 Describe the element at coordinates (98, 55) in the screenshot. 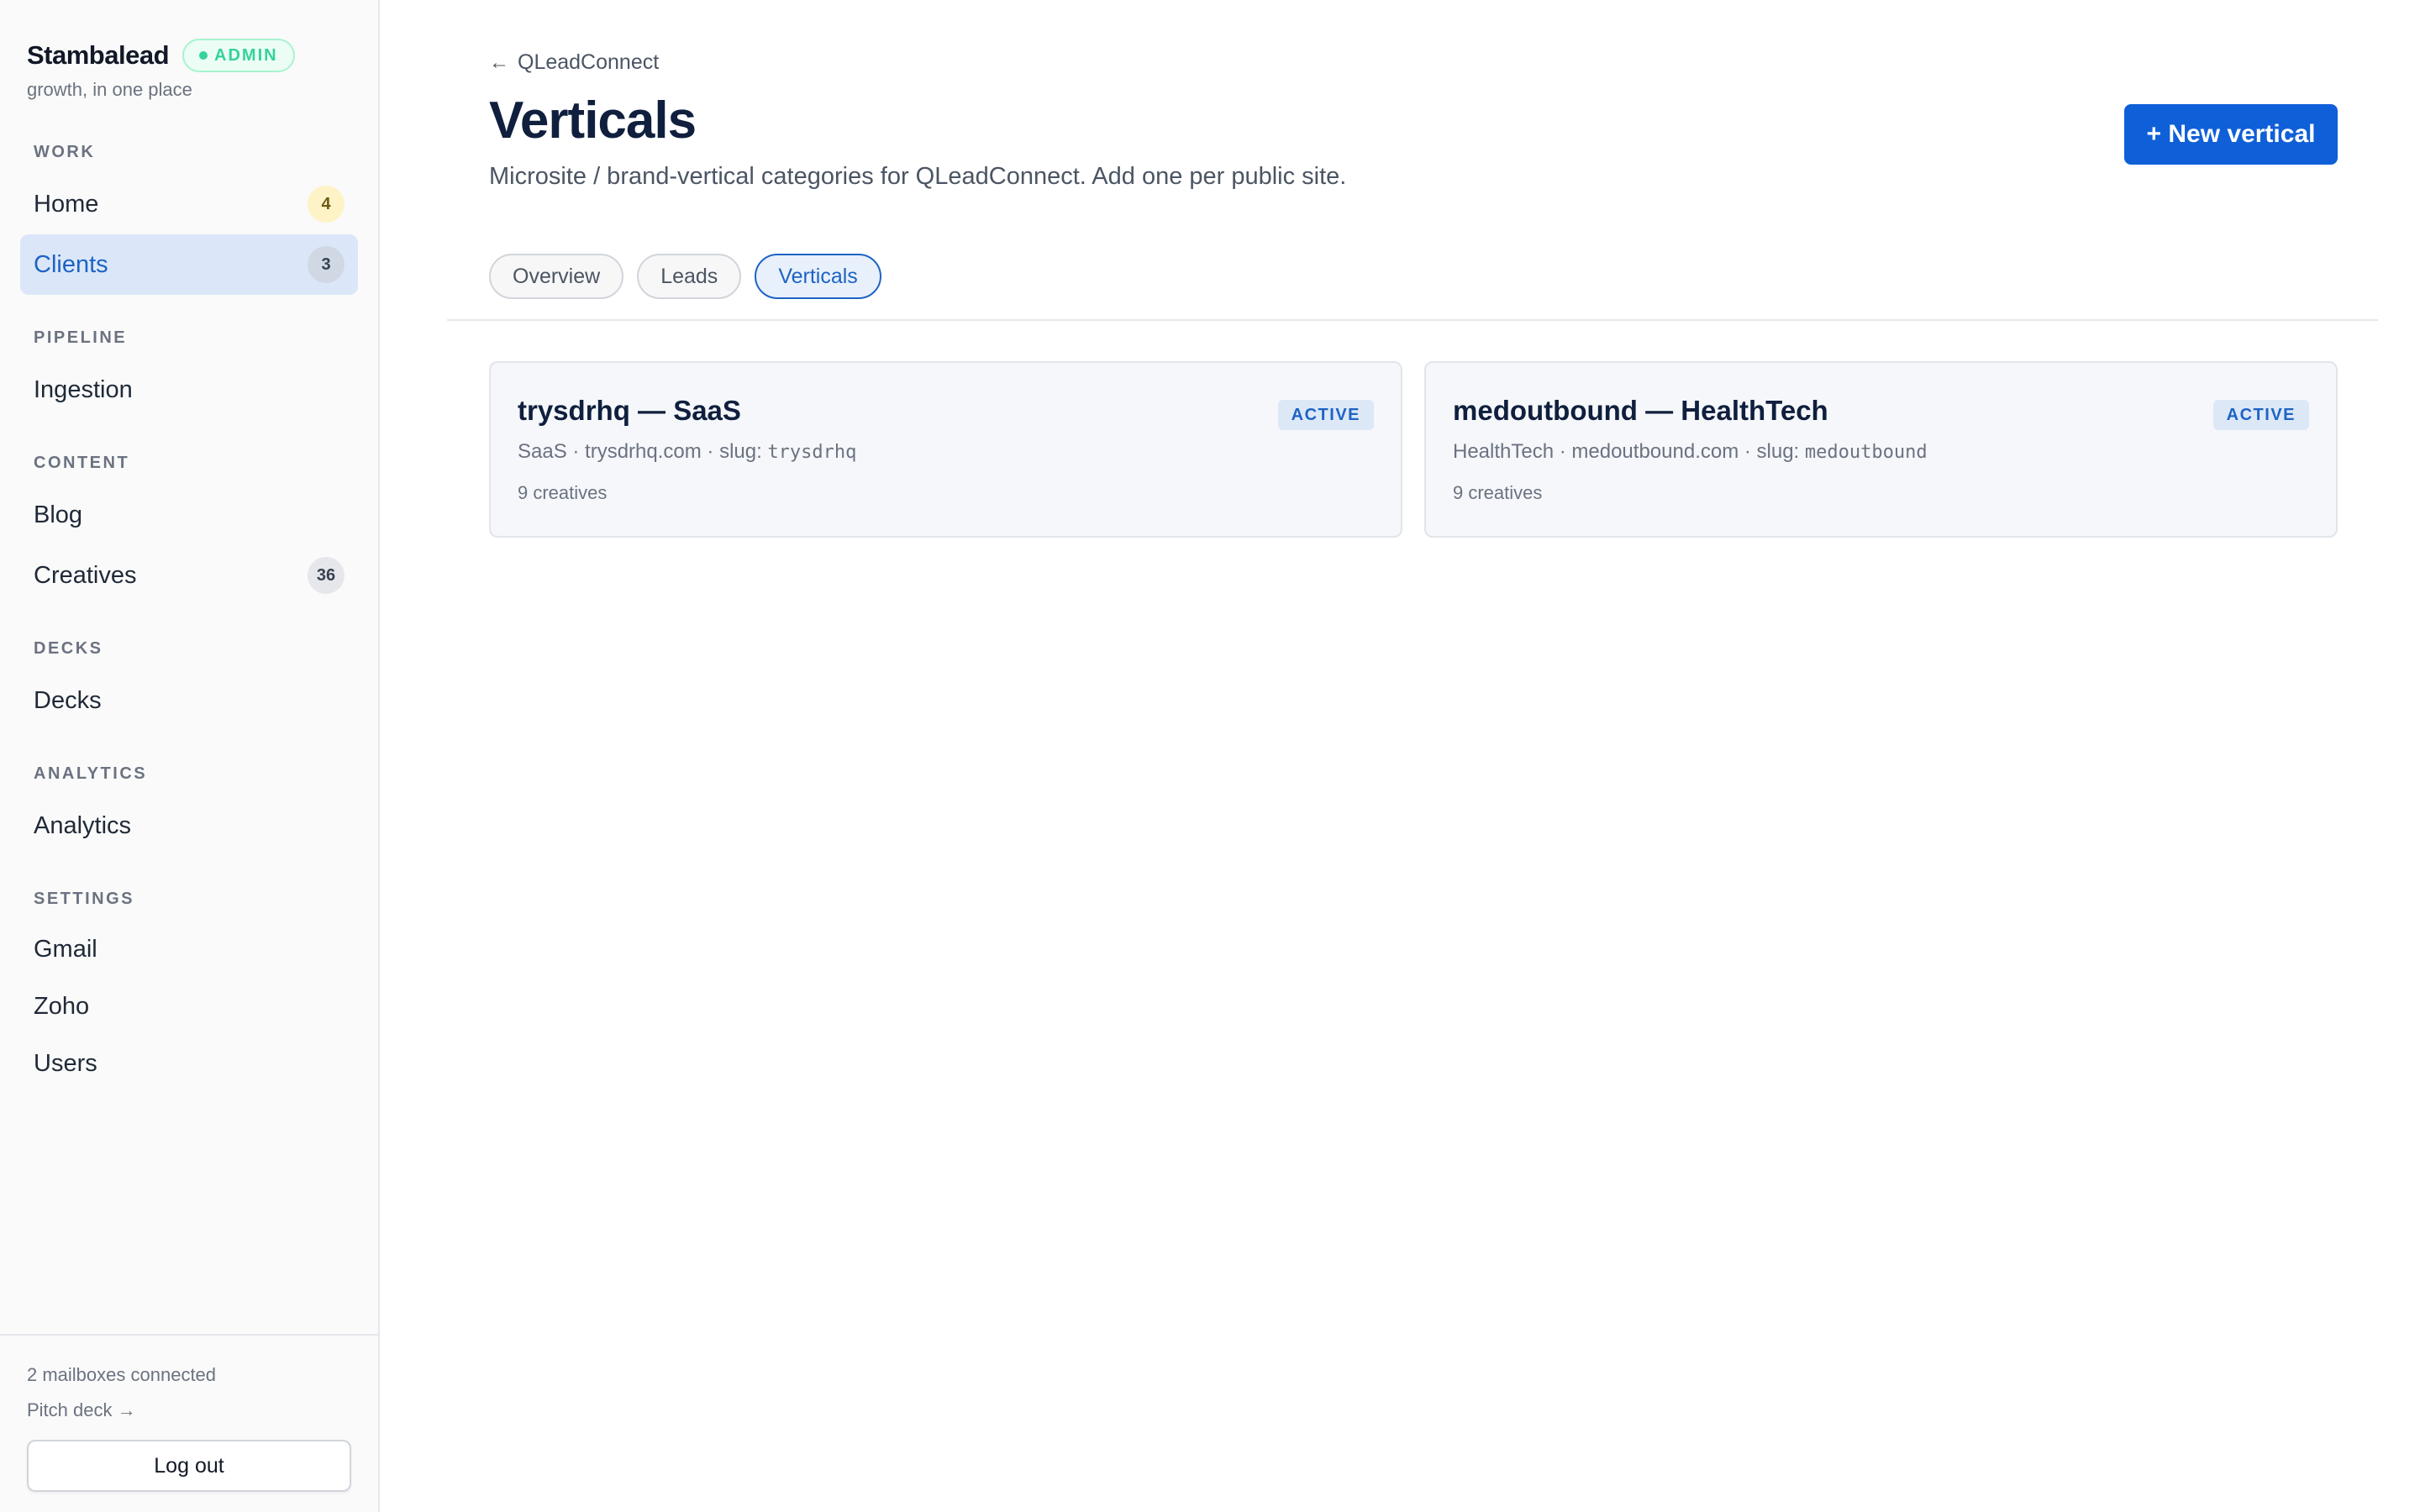

I see `brand-name: Stambalead` at that location.